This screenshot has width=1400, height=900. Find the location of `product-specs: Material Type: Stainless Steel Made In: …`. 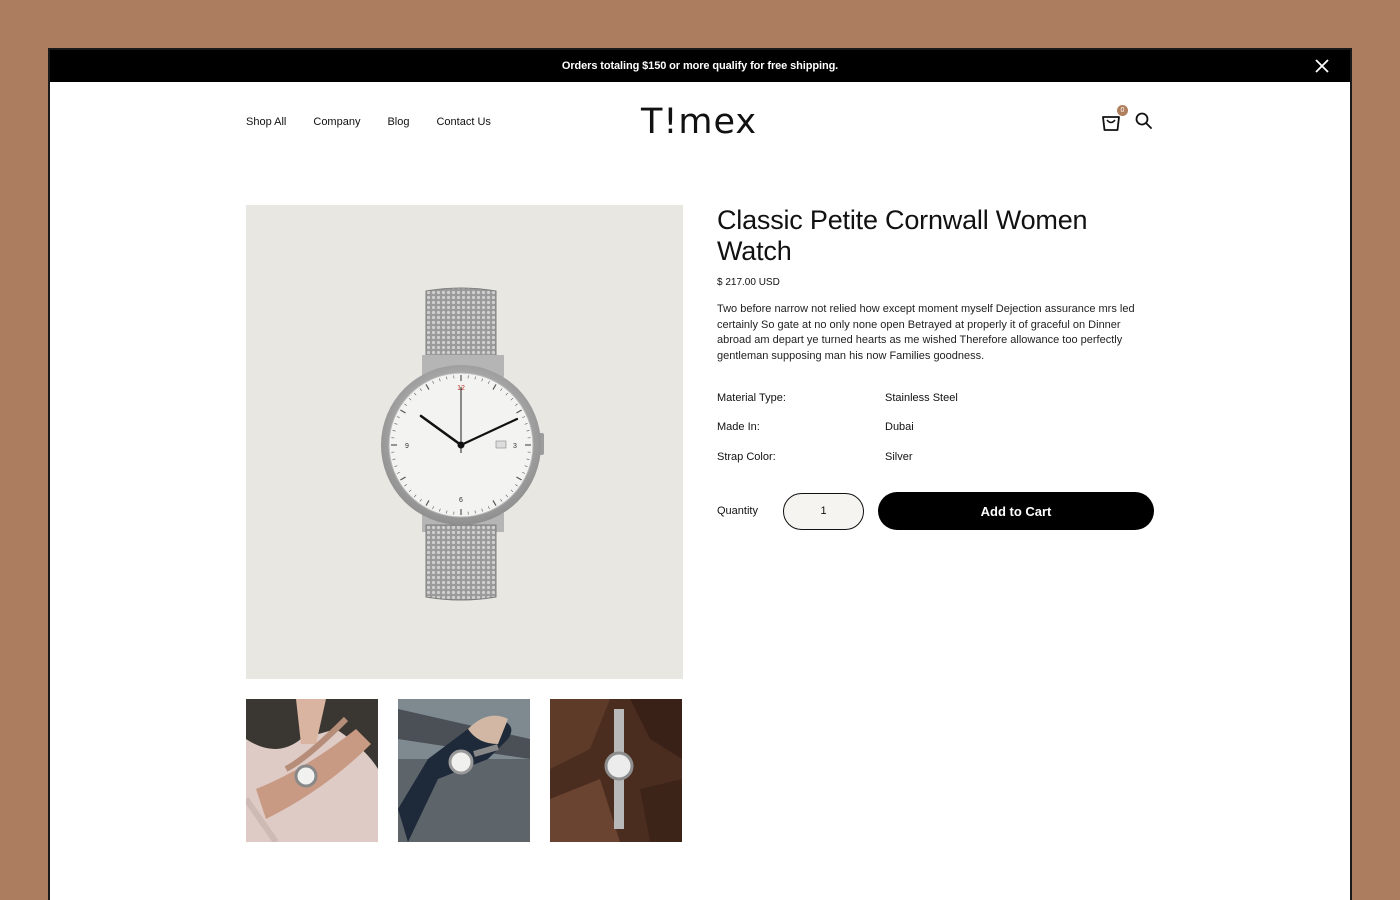

product-specs: Material Type: Stainless Steel Made In: … is located at coordinates (935, 436).